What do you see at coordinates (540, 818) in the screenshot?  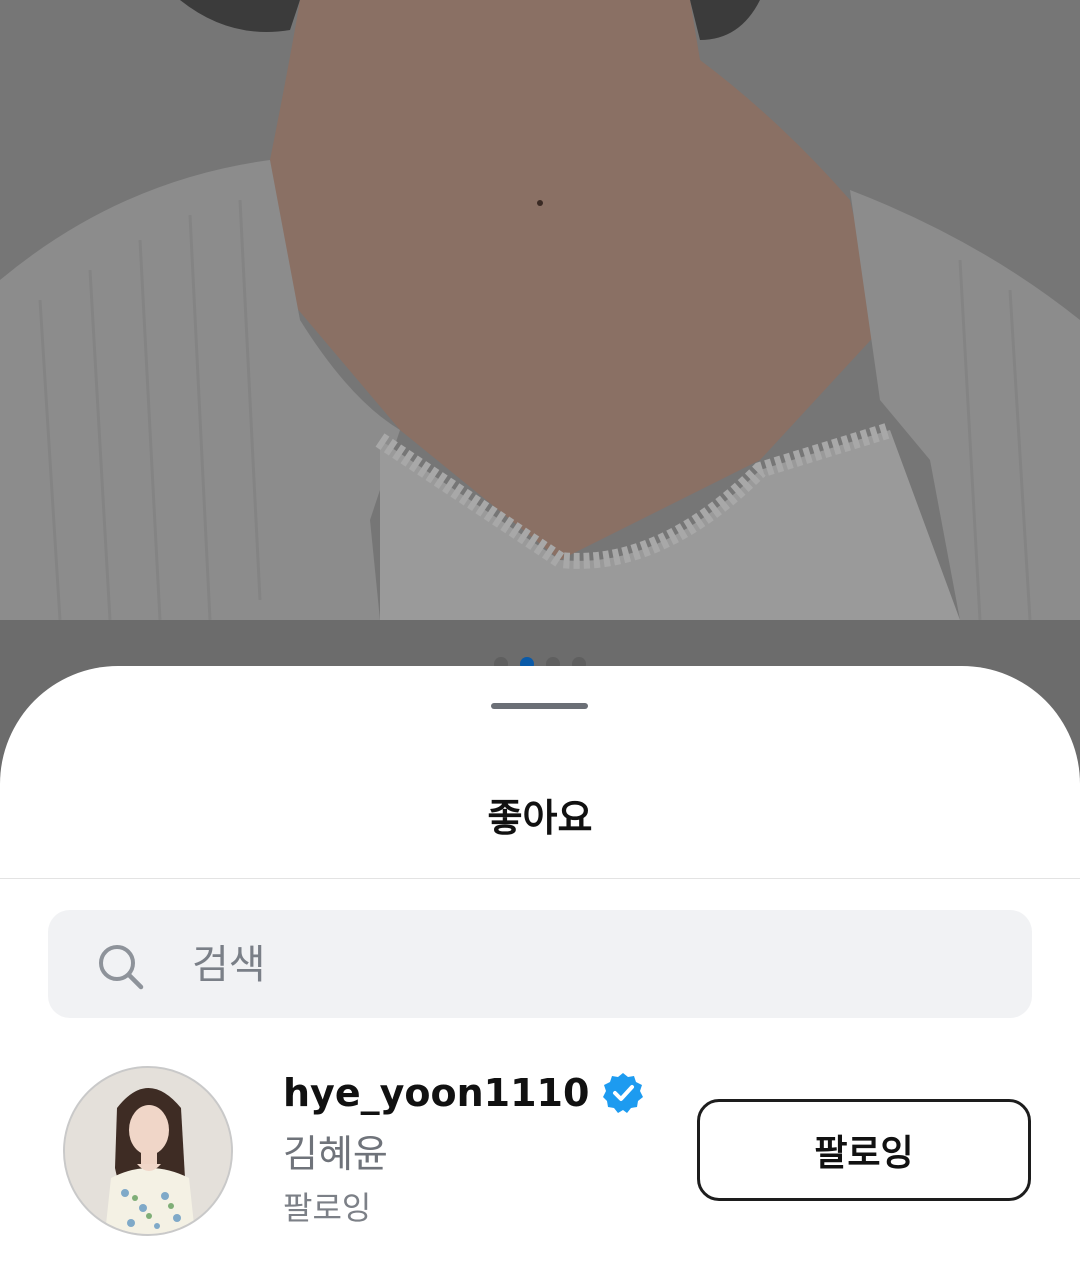 I see `sheet-title: 좋아요` at bounding box center [540, 818].